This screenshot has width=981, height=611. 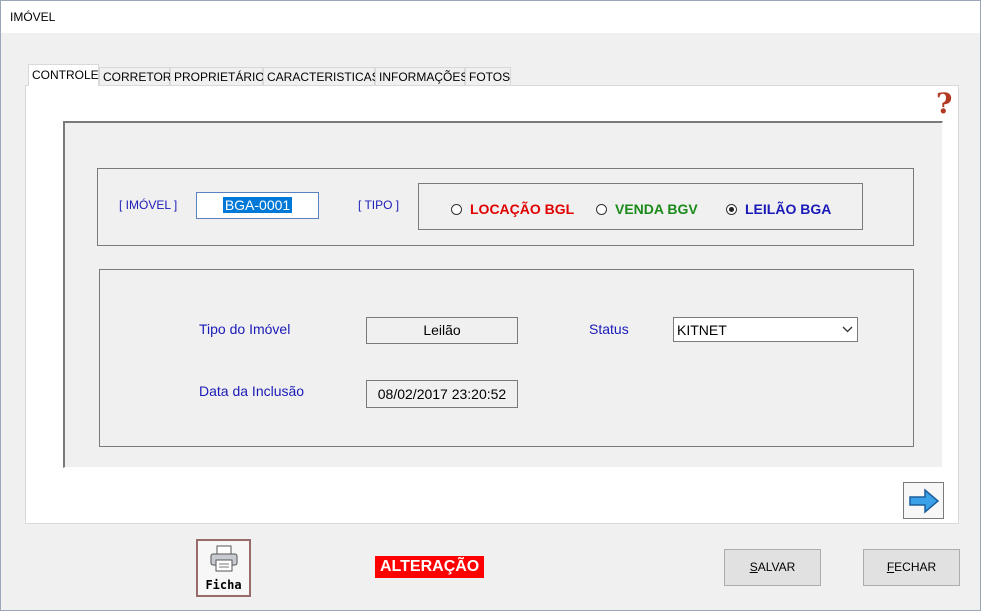 I want to click on status-select: KITNET, so click(x=765, y=329).